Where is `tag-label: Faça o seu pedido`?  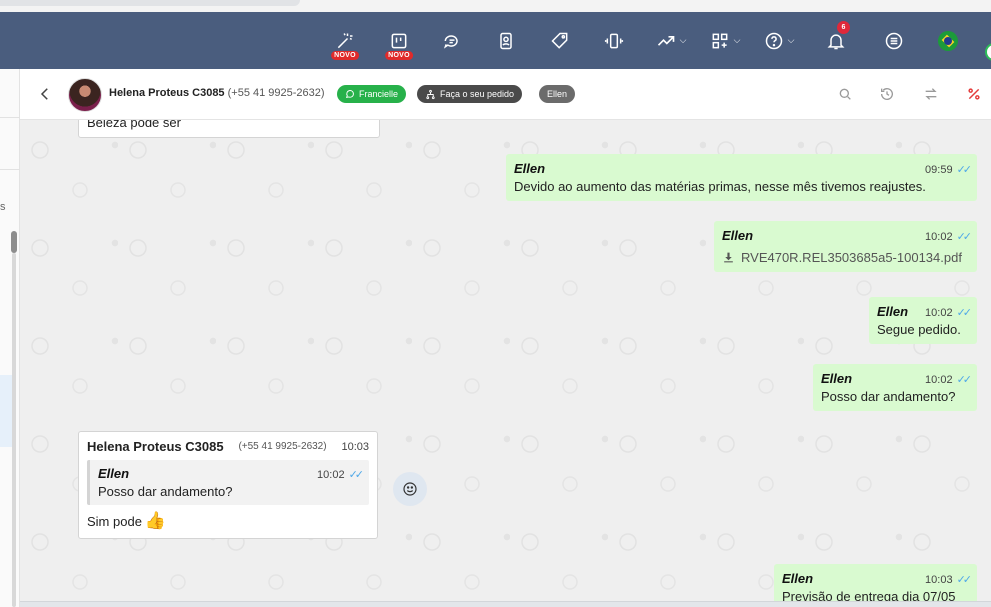 tag-label: Faça o seu pedido is located at coordinates (477, 94).